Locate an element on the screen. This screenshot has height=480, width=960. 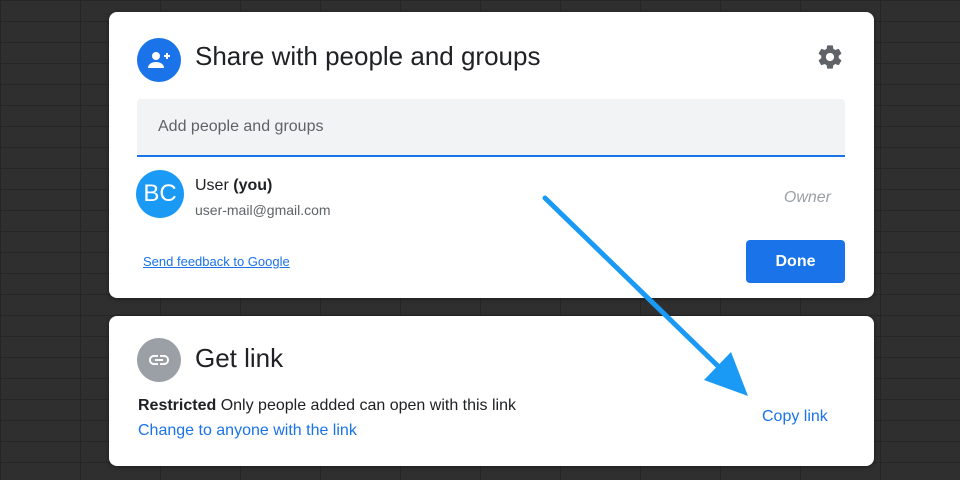
avatar-initials: BC is located at coordinates (160, 193).